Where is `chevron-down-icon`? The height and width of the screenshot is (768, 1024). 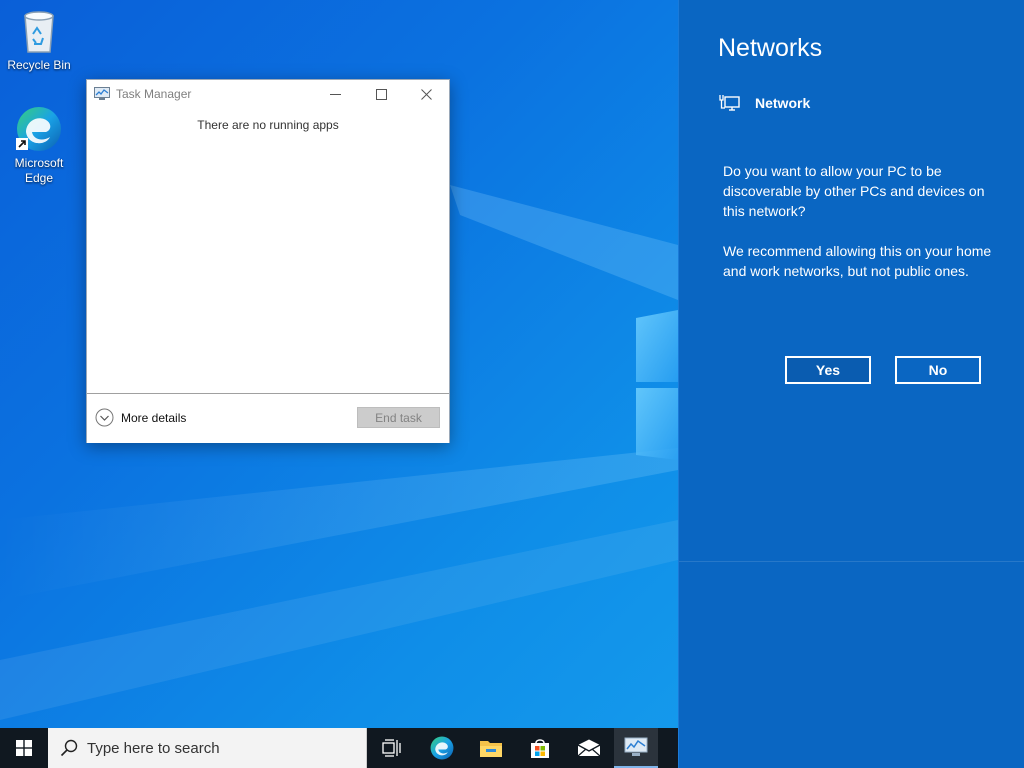
chevron-down-icon is located at coordinates (104, 417).